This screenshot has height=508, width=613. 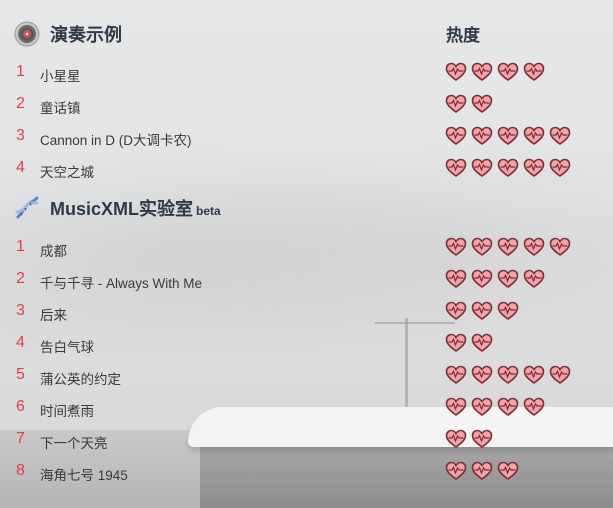 I want to click on song-title-link: 海角七号 1945, so click(x=84, y=474).